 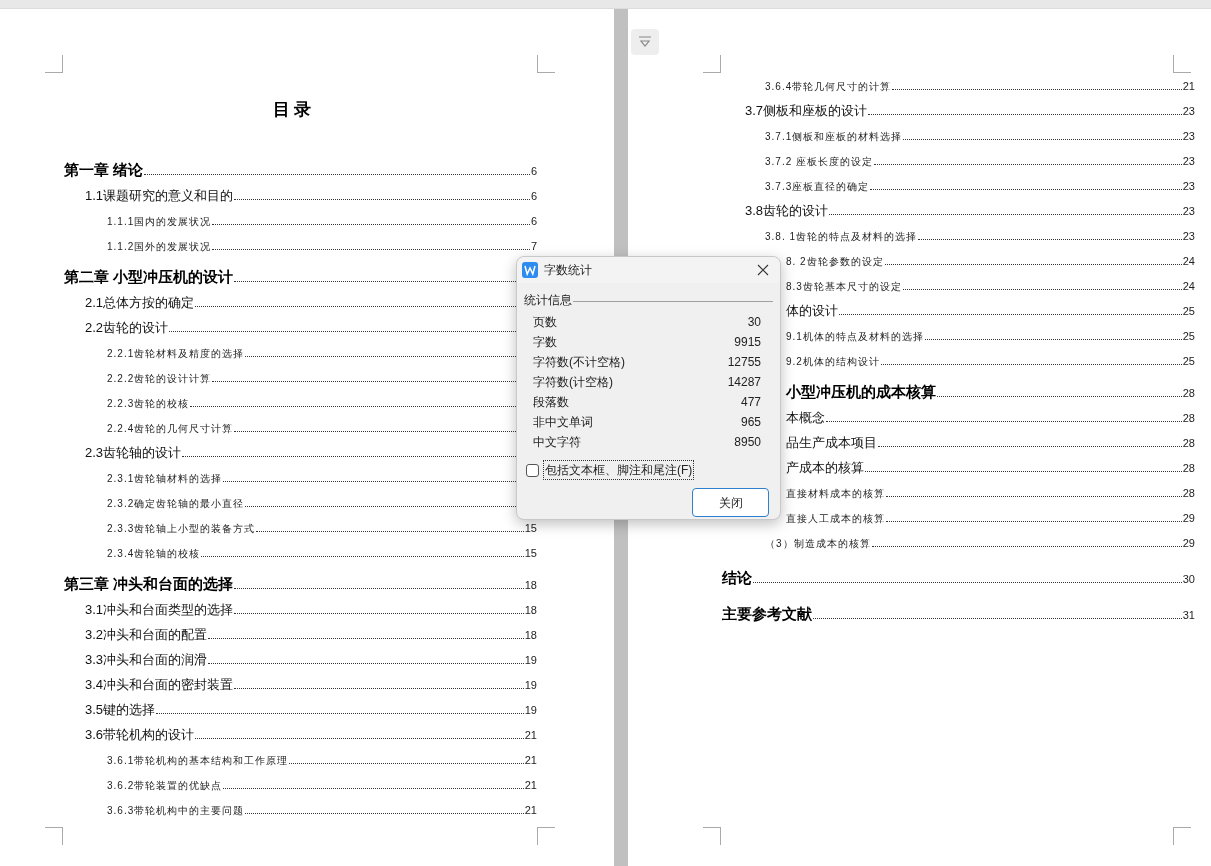 I want to click on toc-entry: 2.3.3齿轮轴上小型的装备方式, so click(x=181, y=528).